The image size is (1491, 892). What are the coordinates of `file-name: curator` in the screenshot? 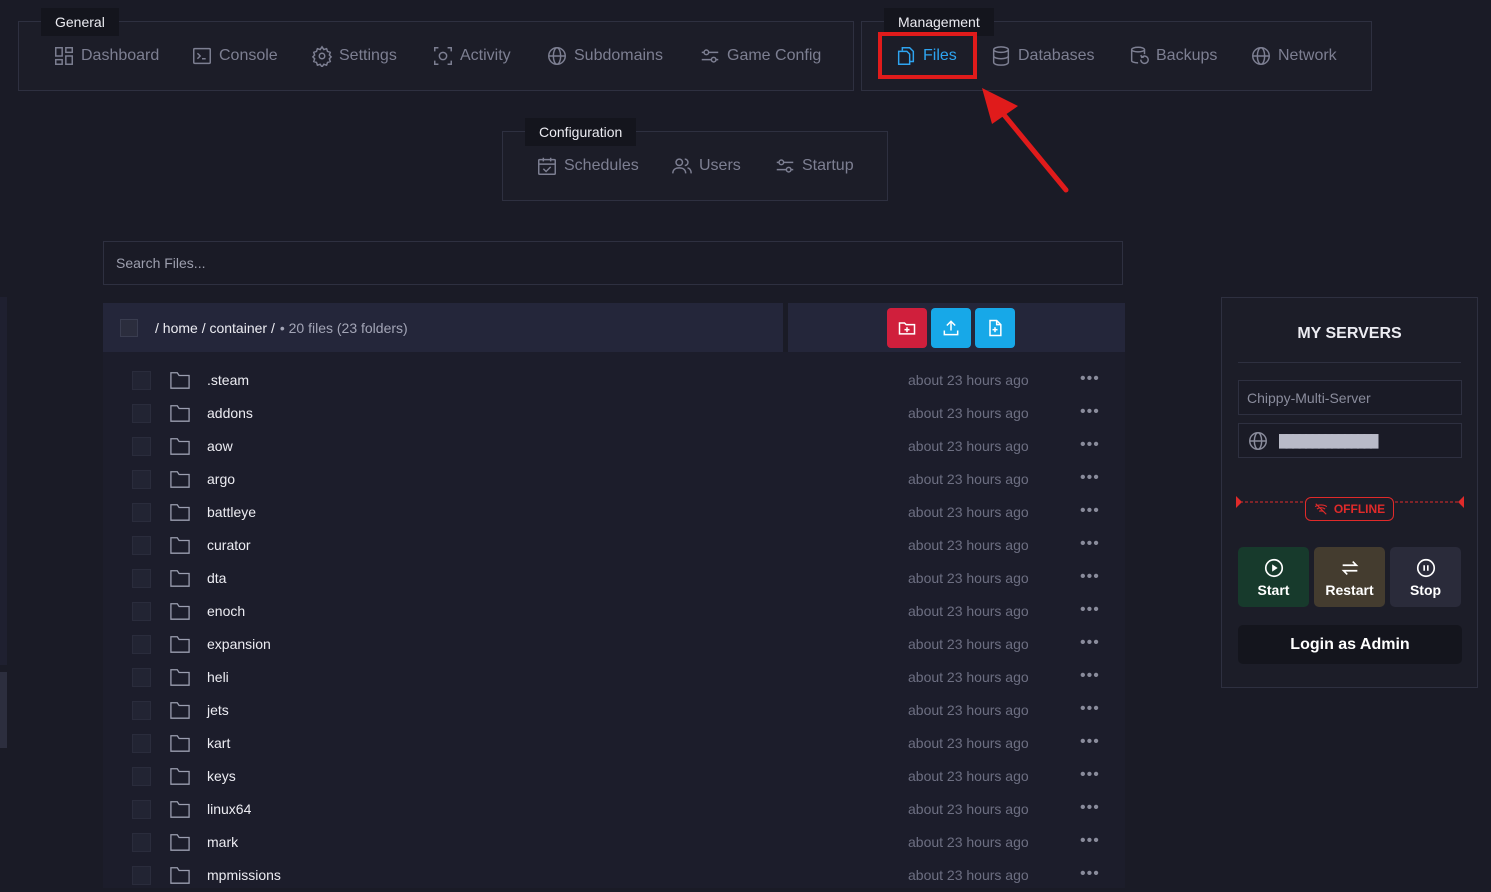 It's located at (229, 545).